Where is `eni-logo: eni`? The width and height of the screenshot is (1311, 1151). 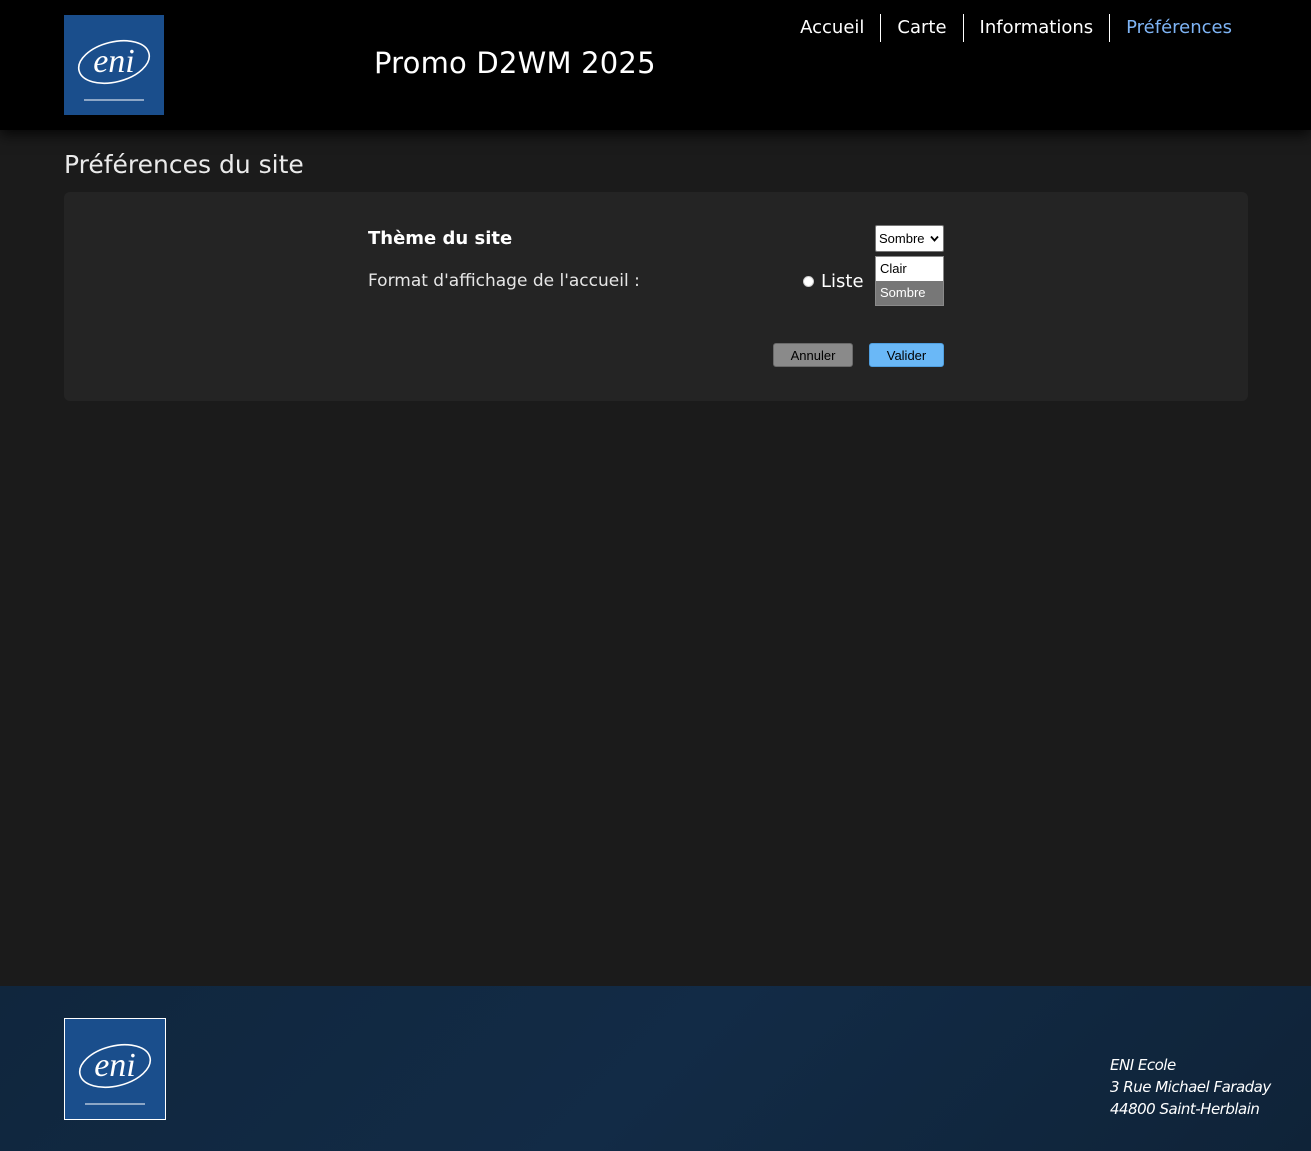 eni-logo: eni is located at coordinates (114, 65).